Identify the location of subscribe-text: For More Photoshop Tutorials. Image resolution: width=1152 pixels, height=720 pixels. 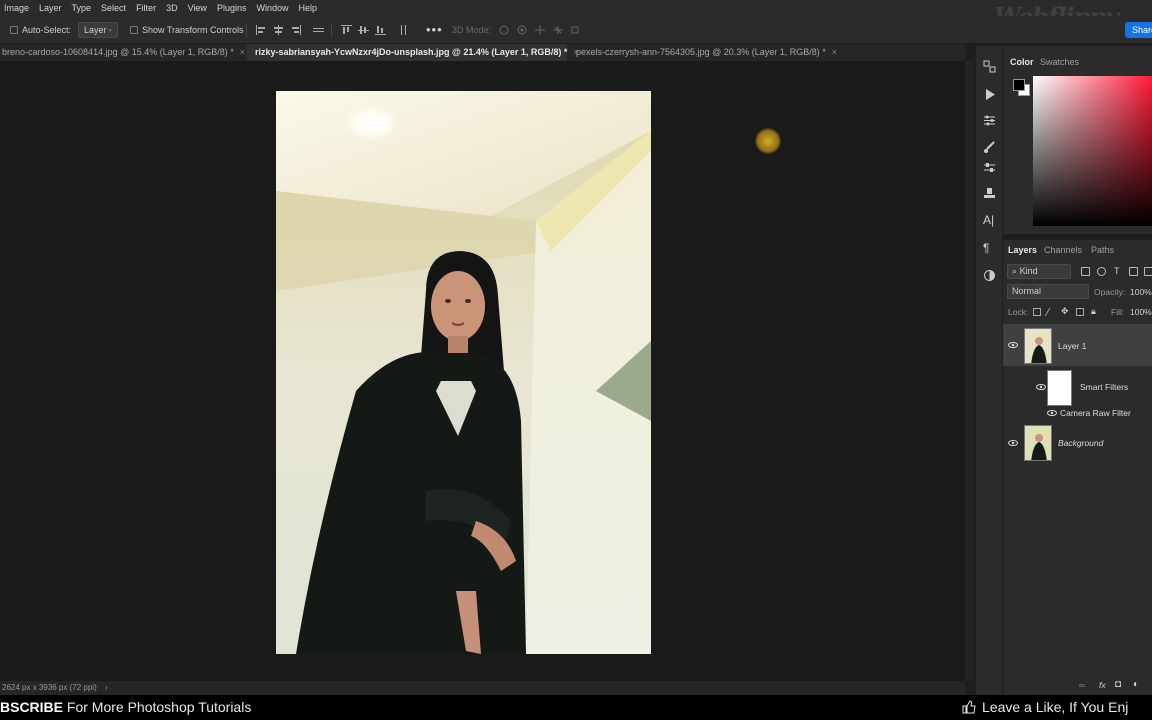
(159, 707).